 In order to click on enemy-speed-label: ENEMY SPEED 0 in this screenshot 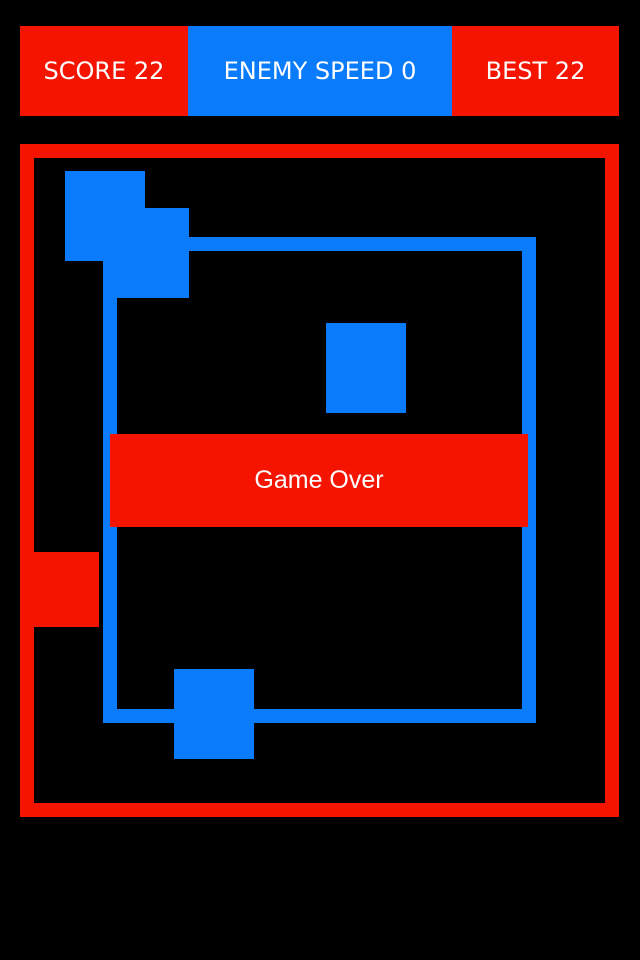, I will do `click(320, 71)`.